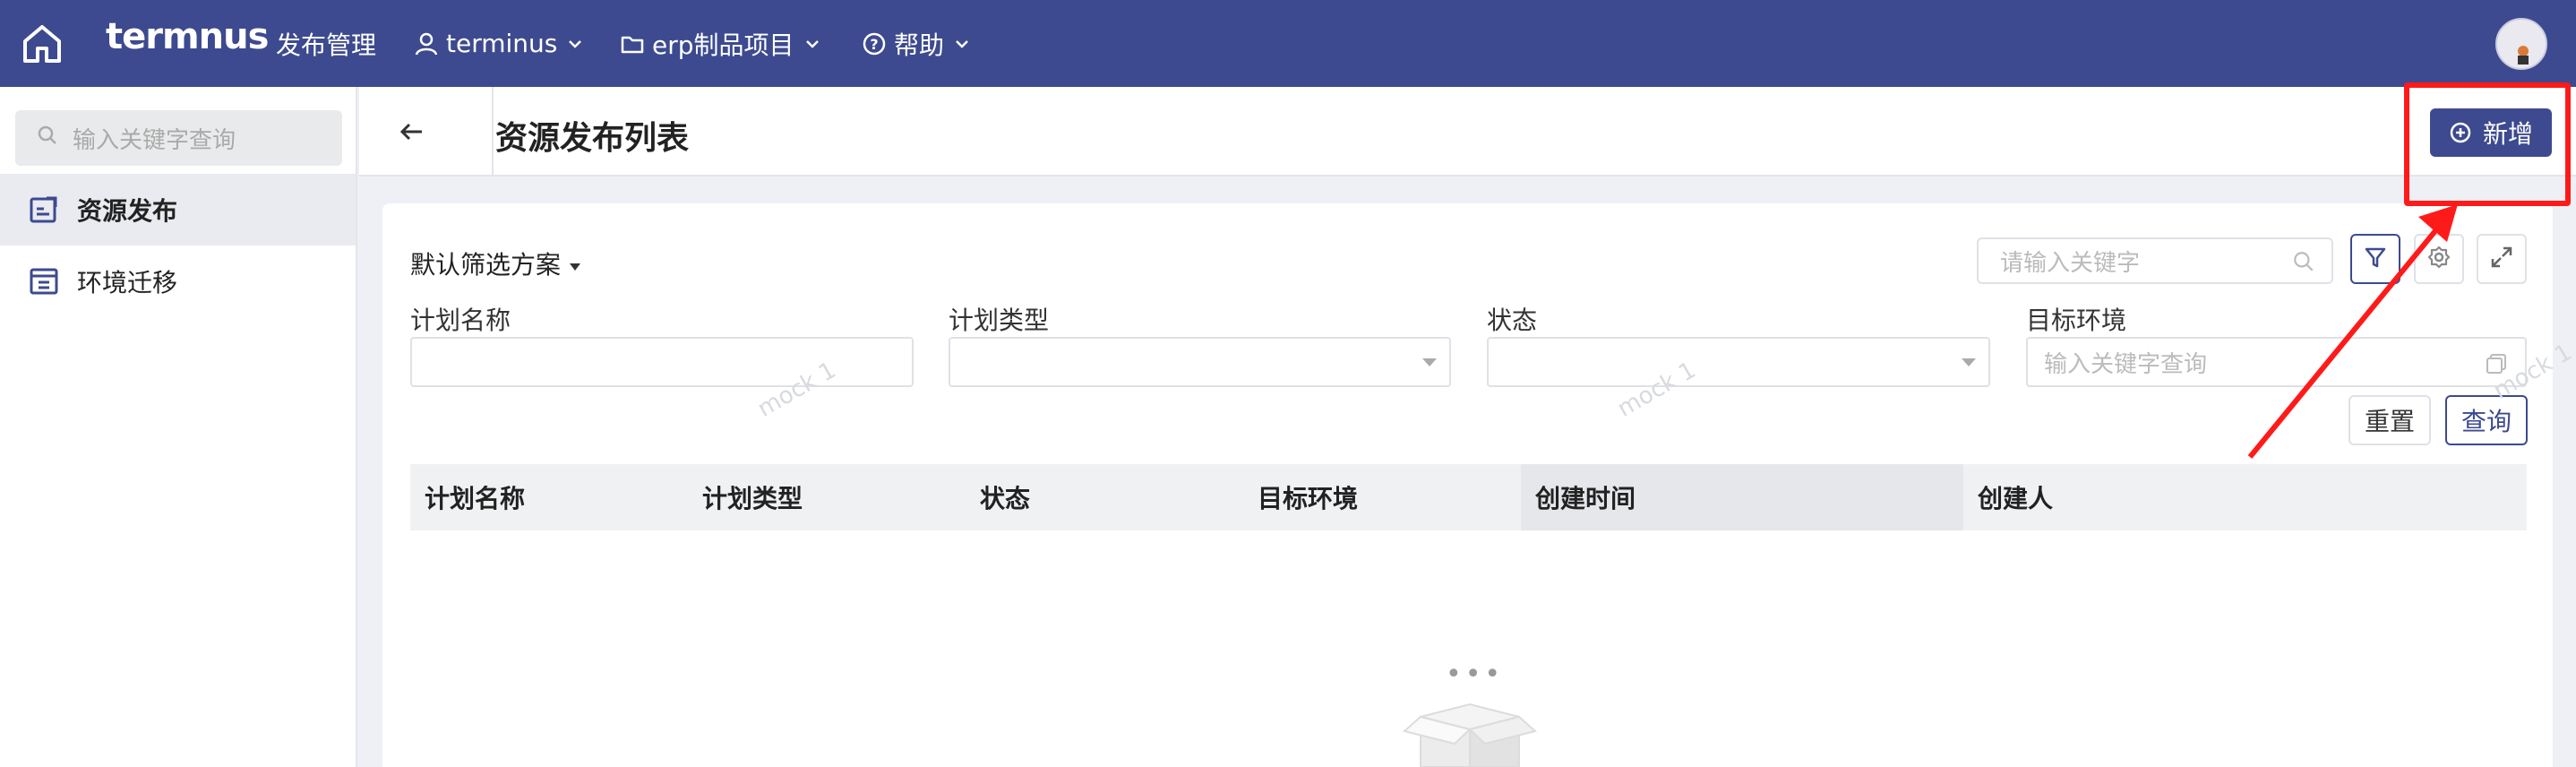 The width and height of the screenshot is (2576, 767). Describe the element at coordinates (2352, 331) in the screenshot. I see `annotation-arrow-icon` at that location.